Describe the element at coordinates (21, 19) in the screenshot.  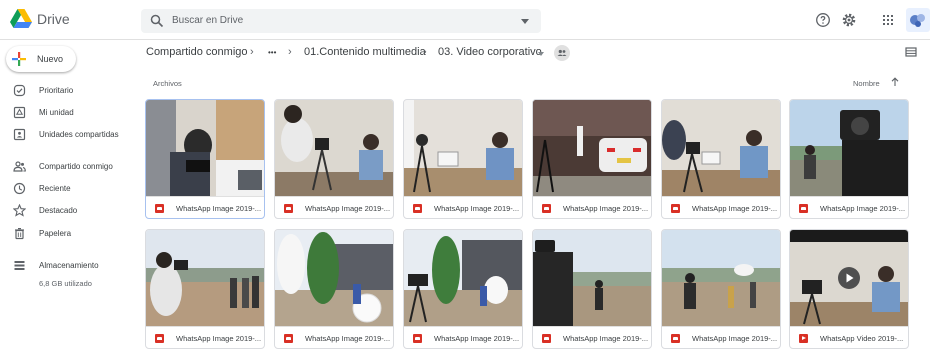
I see `drive-logo-icon` at that location.